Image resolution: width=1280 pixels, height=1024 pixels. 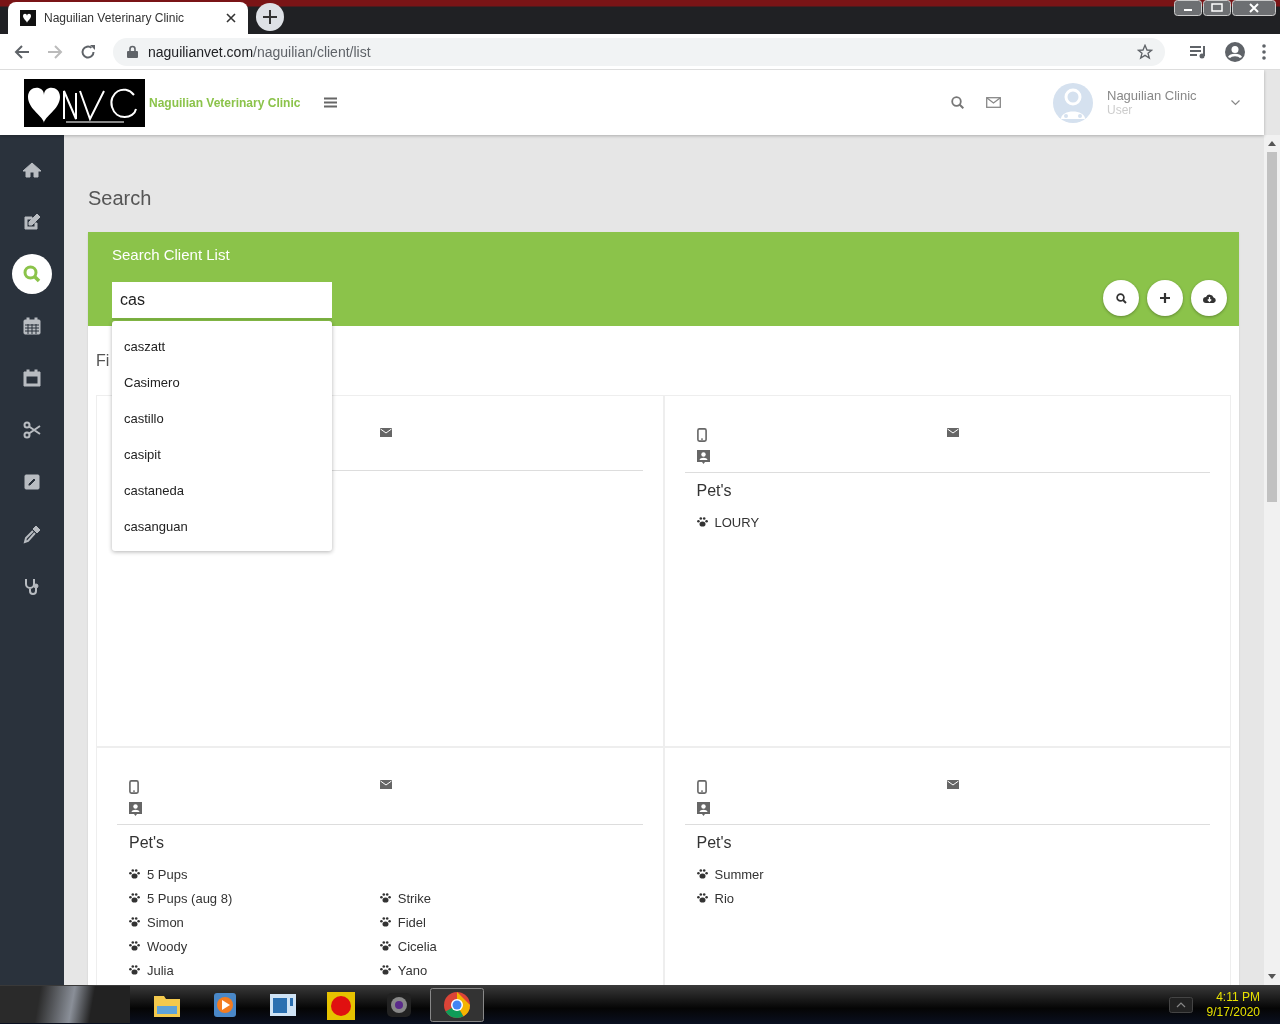 I want to click on scrollbar, so click(x=1272, y=560).